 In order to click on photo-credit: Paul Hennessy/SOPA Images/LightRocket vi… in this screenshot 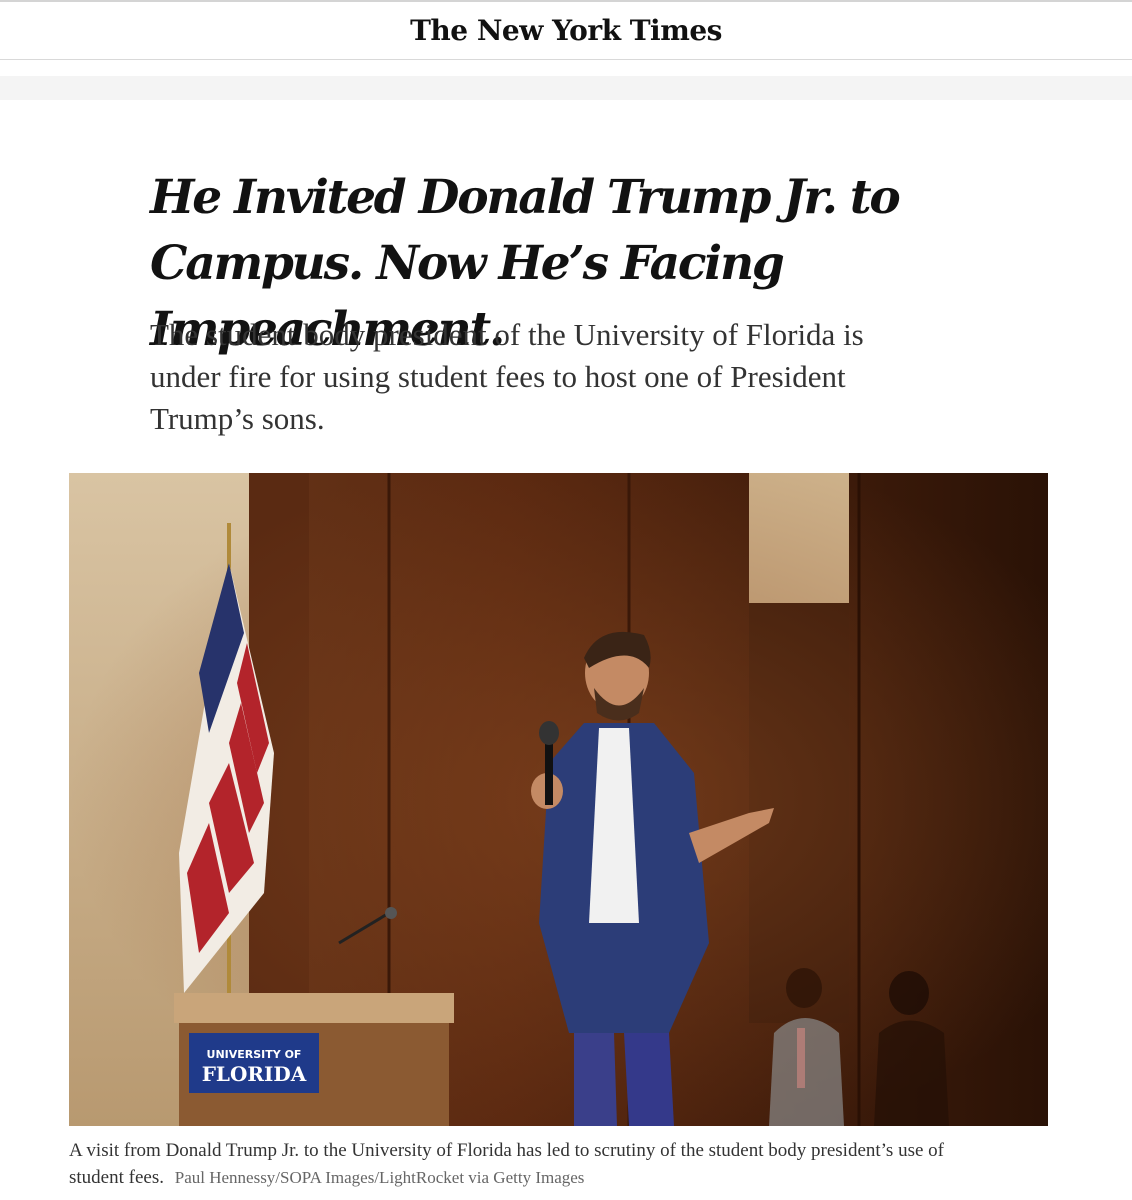, I will do `click(379, 1177)`.